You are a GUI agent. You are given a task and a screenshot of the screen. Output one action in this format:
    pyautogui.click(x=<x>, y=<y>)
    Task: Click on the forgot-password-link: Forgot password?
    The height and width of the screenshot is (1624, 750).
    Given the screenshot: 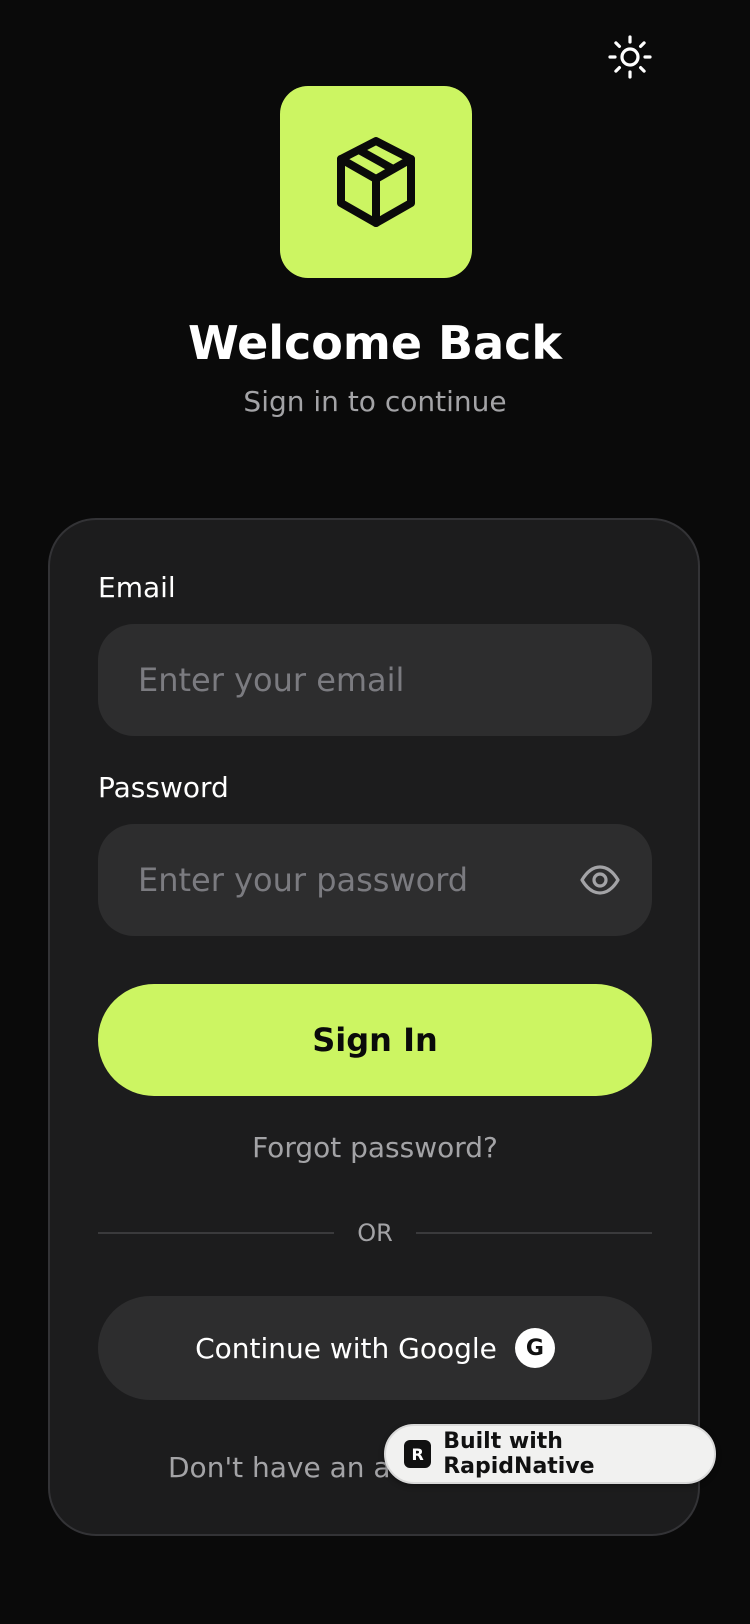 What is the action you would take?
    pyautogui.click(x=375, y=1148)
    